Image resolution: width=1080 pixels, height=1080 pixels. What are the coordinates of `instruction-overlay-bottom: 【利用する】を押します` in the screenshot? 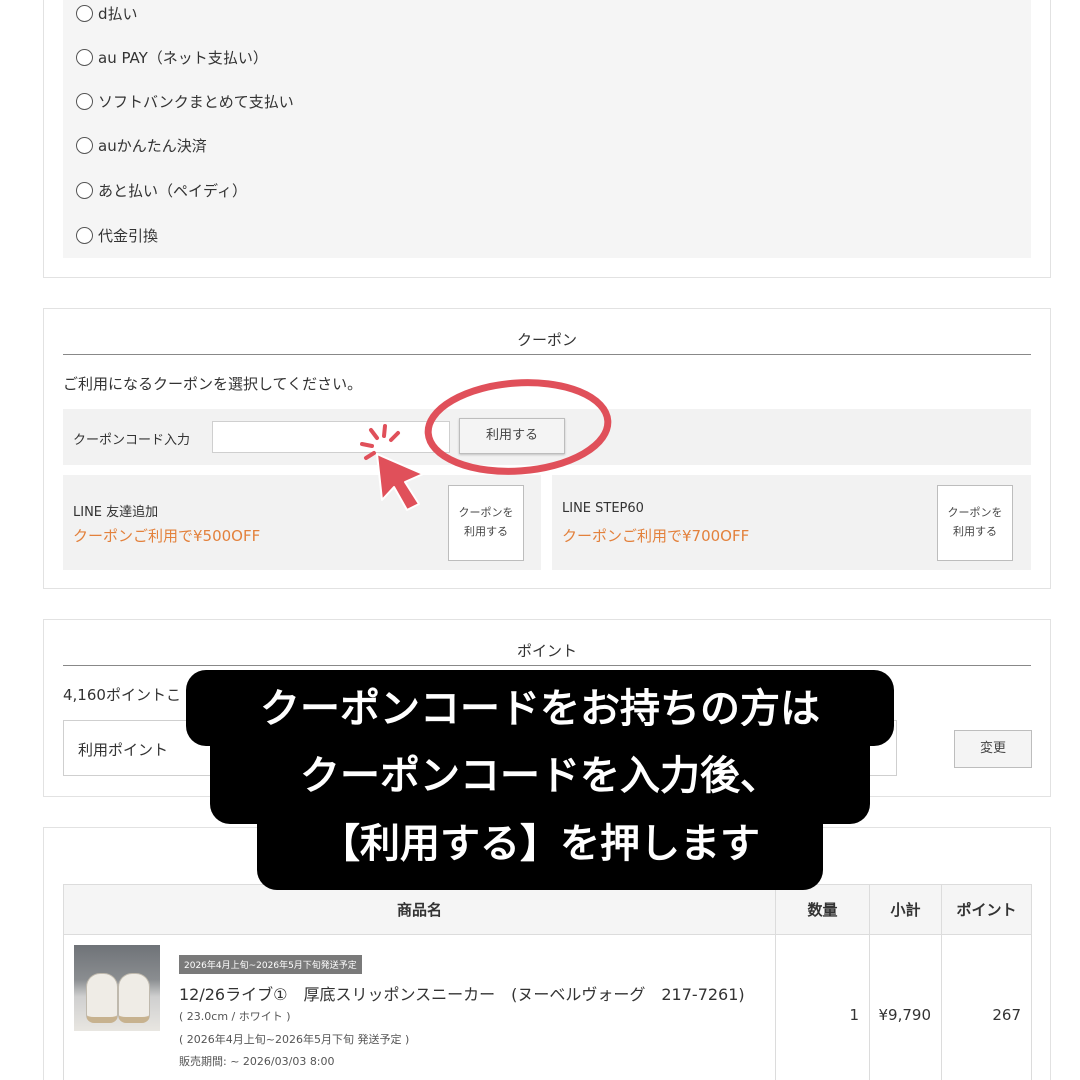 It's located at (540, 845).